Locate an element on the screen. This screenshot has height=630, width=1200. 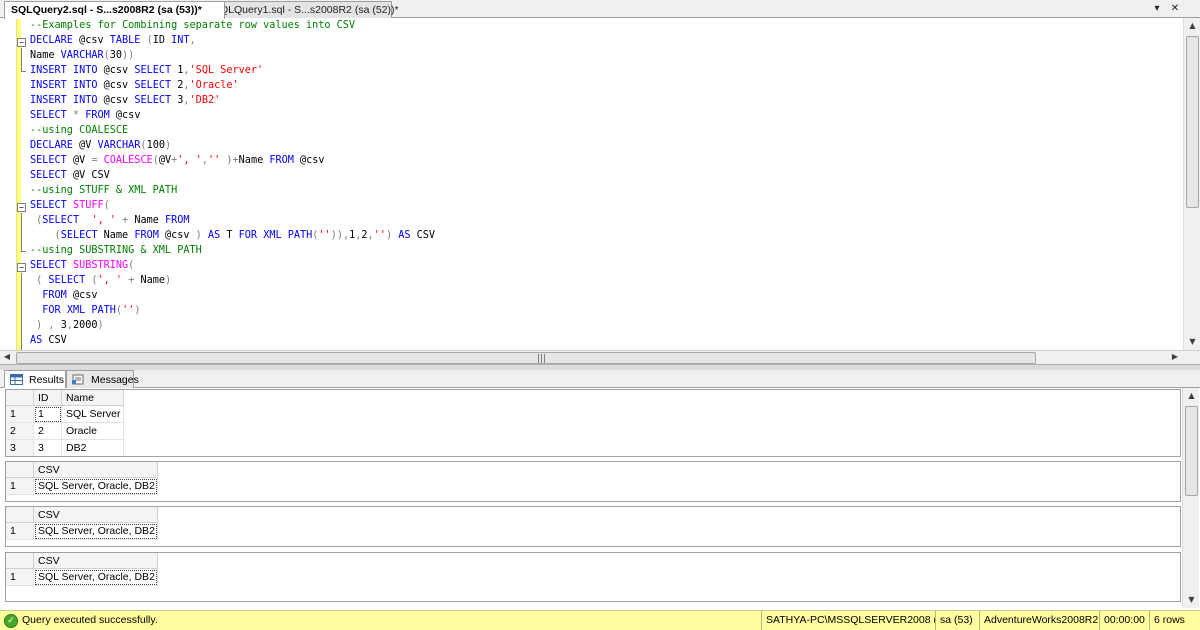
fold-line is located at coordinates (21, 232).